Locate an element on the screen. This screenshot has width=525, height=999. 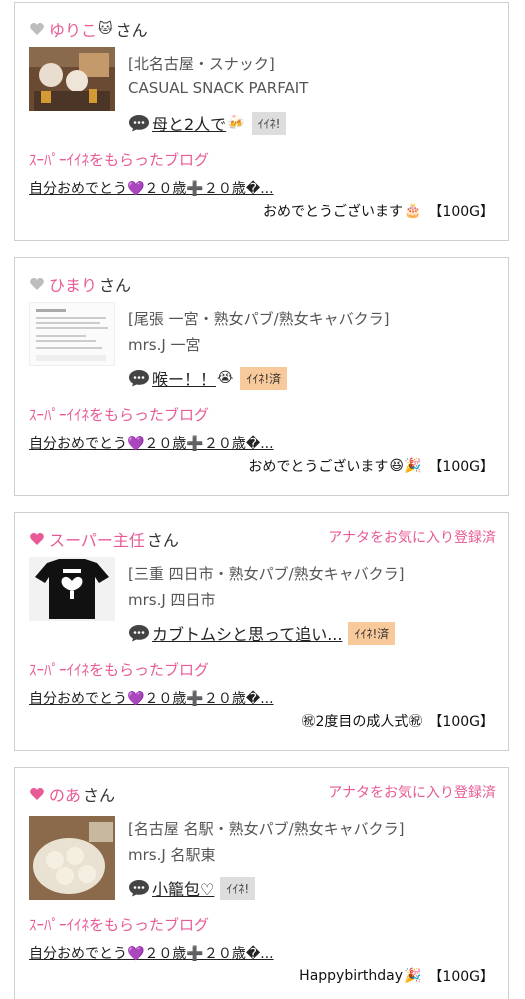
gift-message: おめでとうございます 😆🎉 【100G】 is located at coordinates (371, 466).